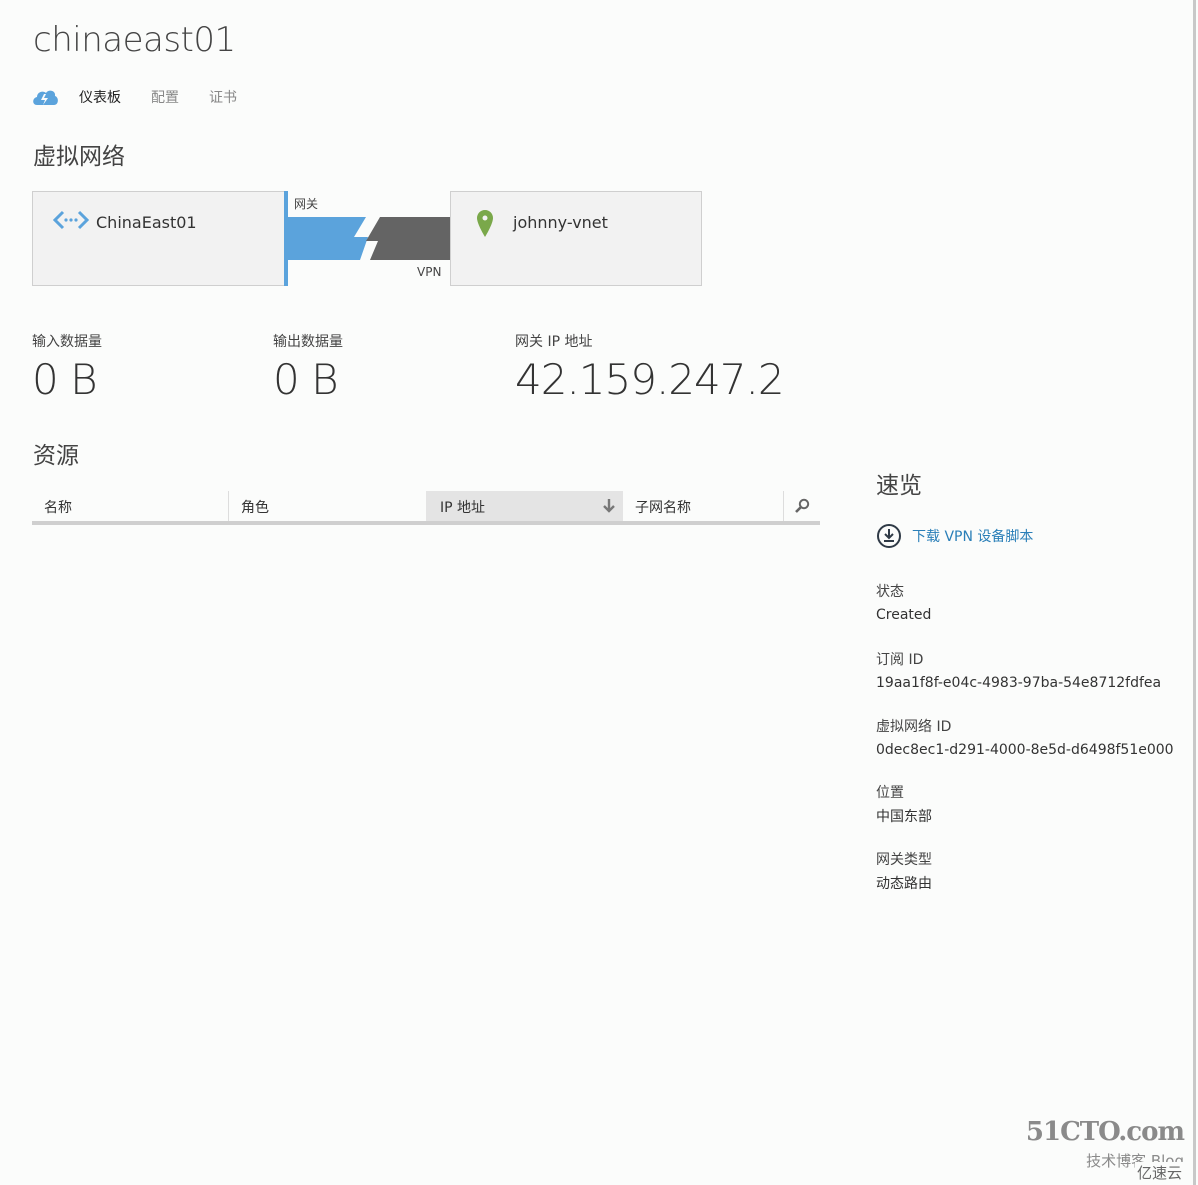 The image size is (1198, 1185). I want to click on column-label: 名称, so click(58, 508).